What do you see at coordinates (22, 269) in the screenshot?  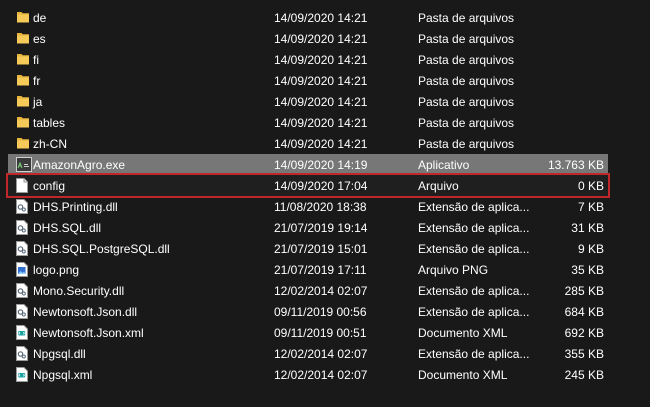 I see `image-file-icon` at bounding box center [22, 269].